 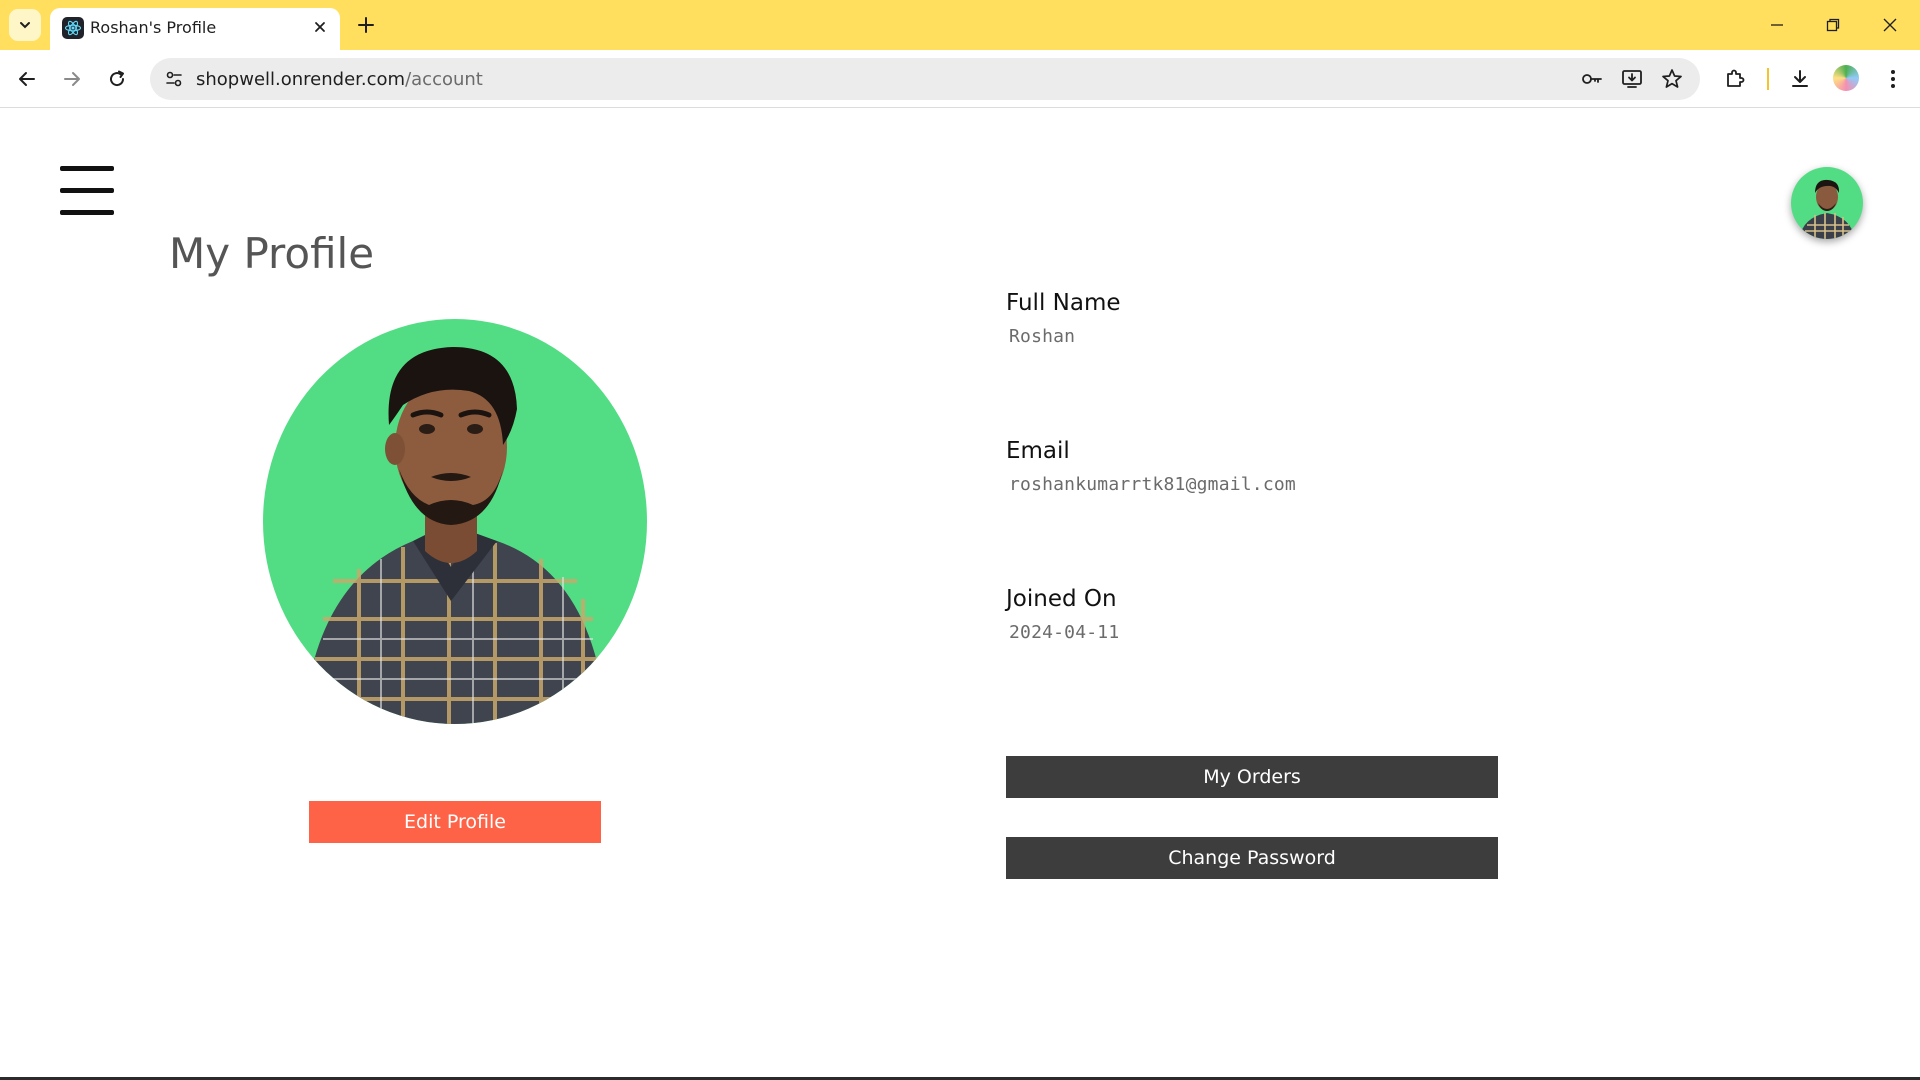 I want to click on install-icon, so click(x=1632, y=79).